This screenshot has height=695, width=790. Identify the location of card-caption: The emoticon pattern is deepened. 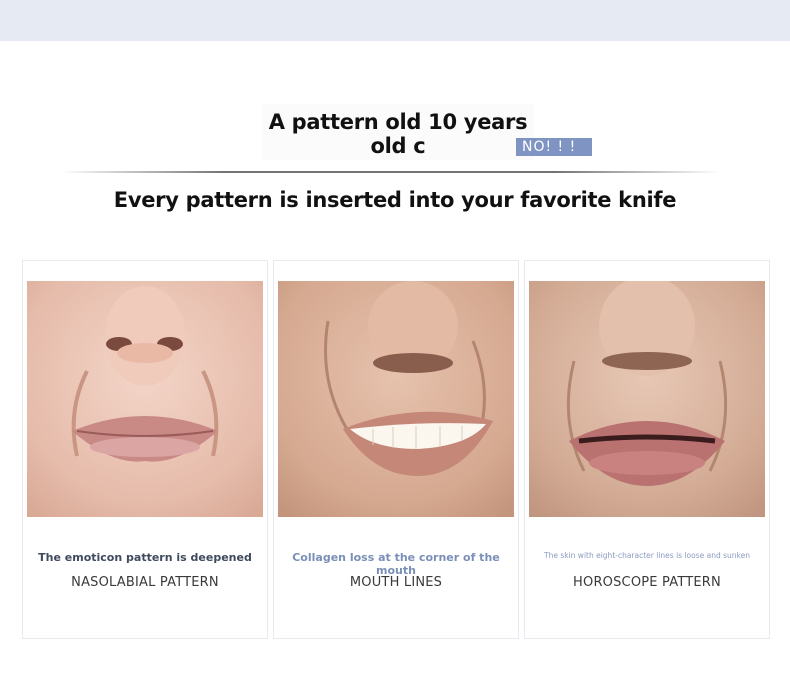
(145, 557).